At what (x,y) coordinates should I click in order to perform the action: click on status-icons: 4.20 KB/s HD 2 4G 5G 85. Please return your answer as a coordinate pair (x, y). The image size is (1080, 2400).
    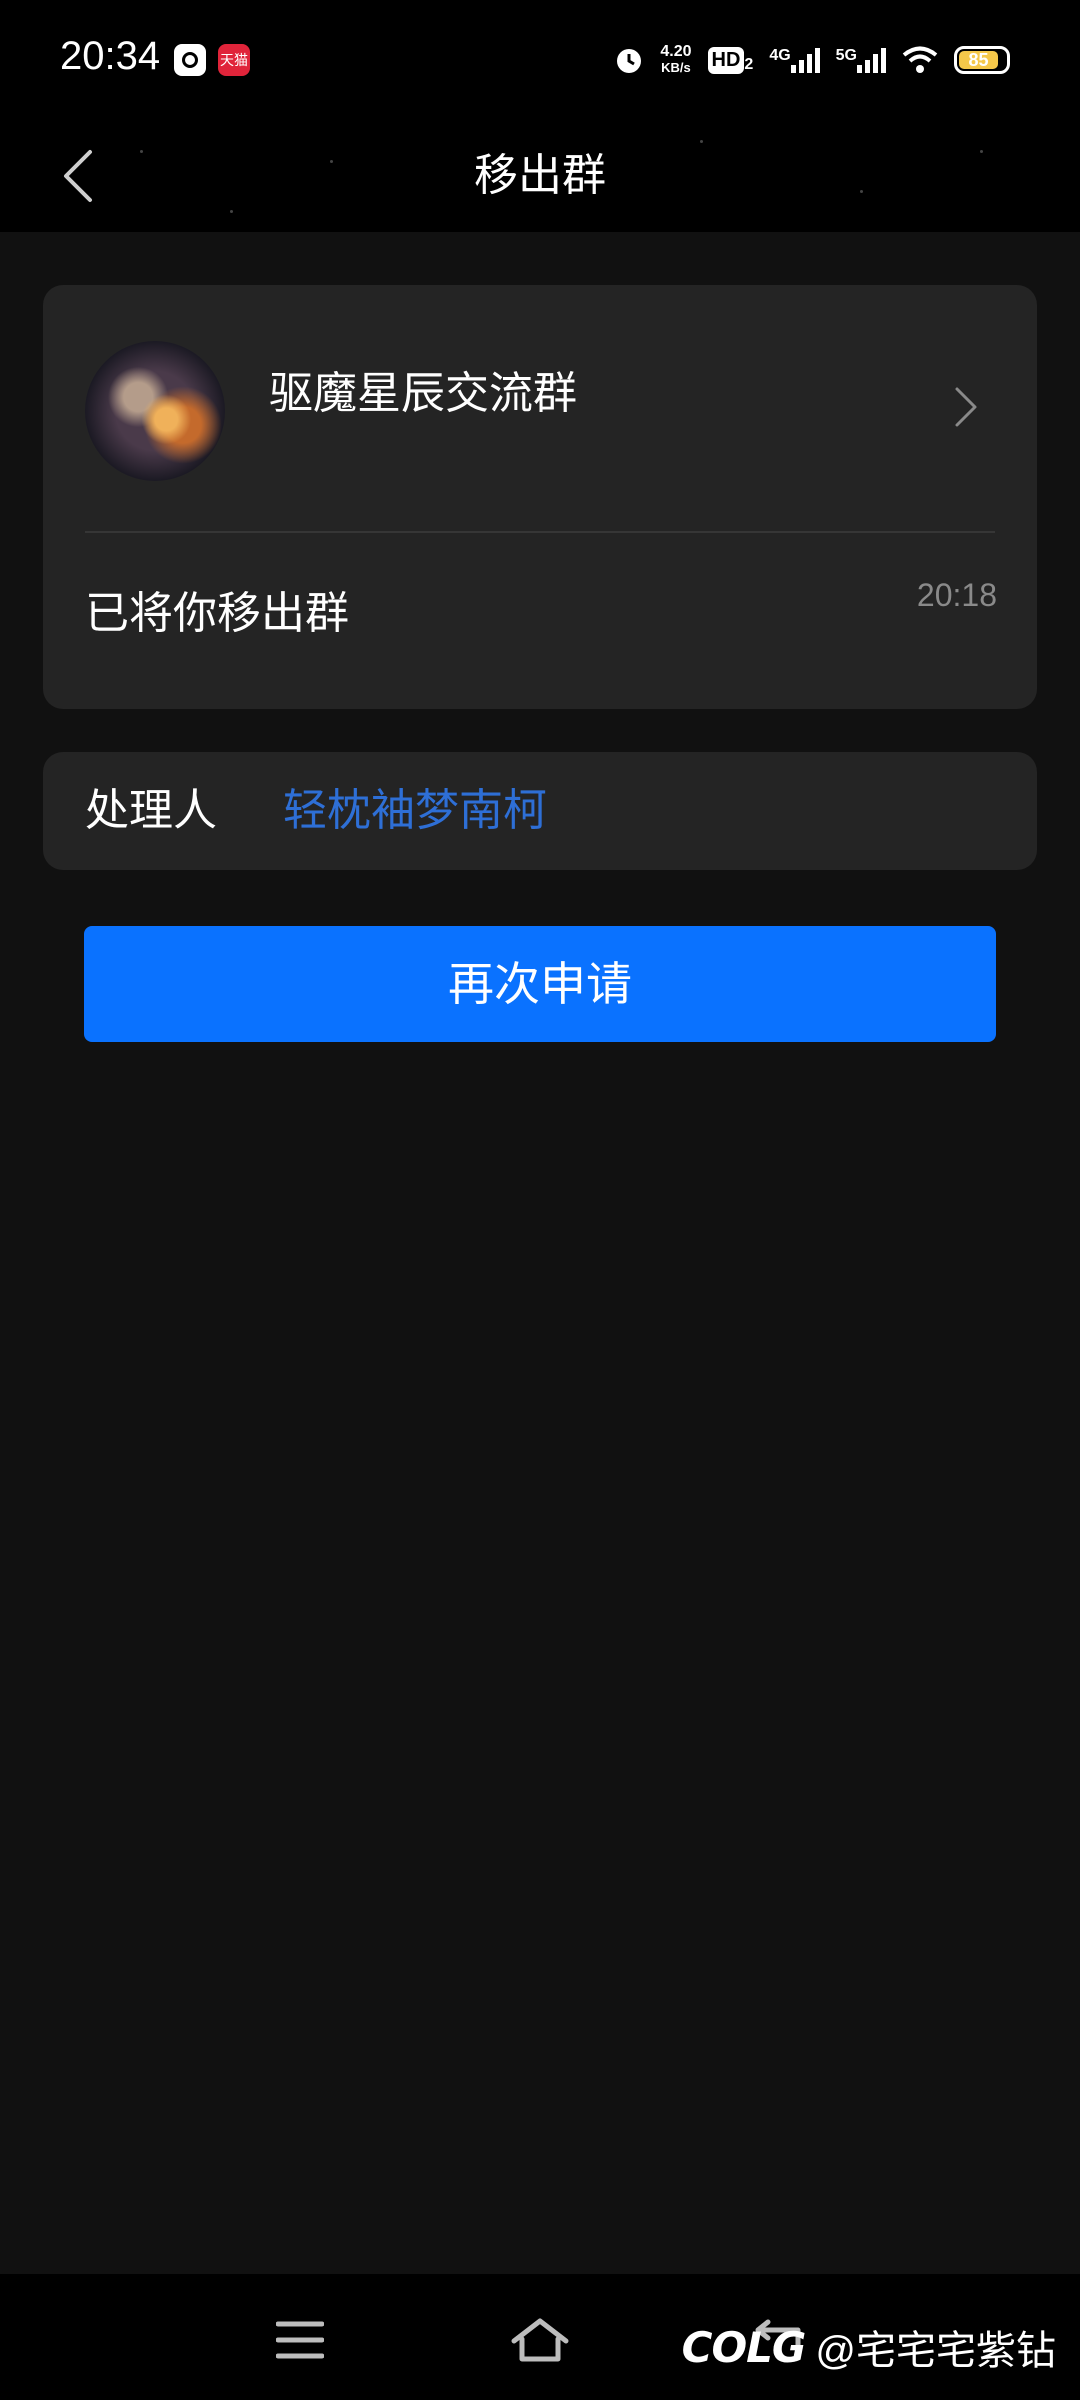
    Looking at the image, I should click on (812, 60).